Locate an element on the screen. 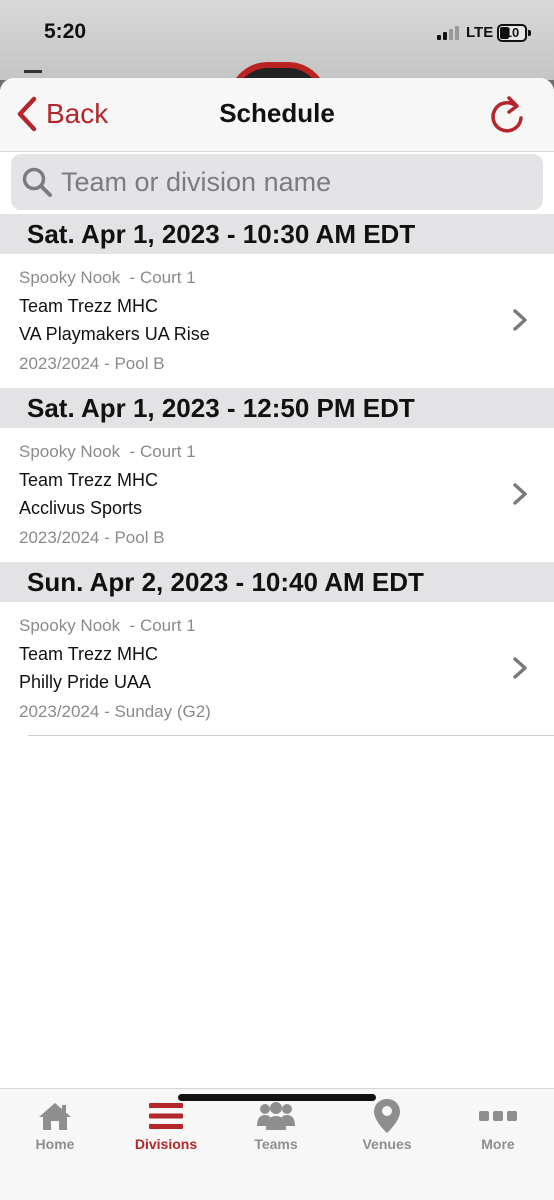 The image size is (554, 1200). house-icon is located at coordinates (55, 1116).